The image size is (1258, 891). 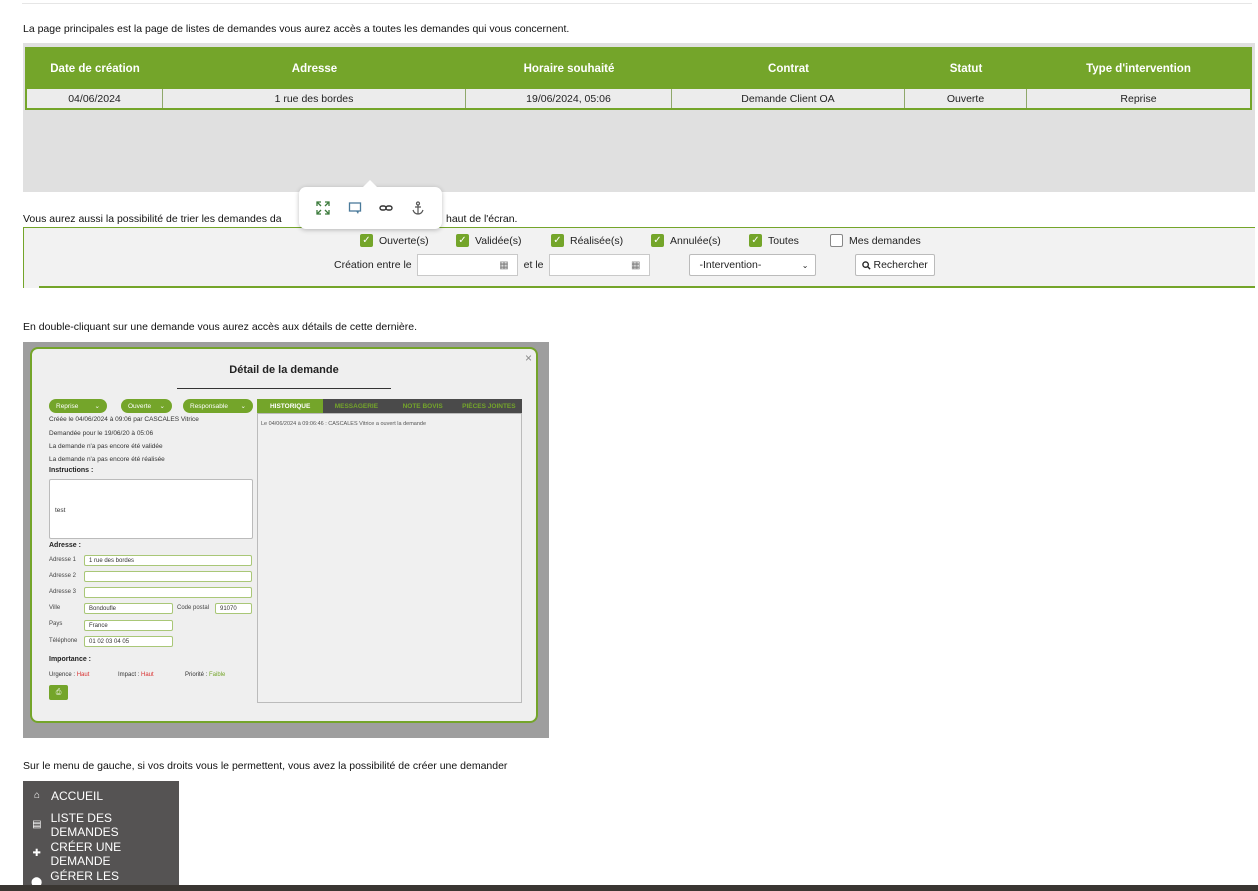 I want to click on col-adresse: Adresse, so click(x=314, y=69).